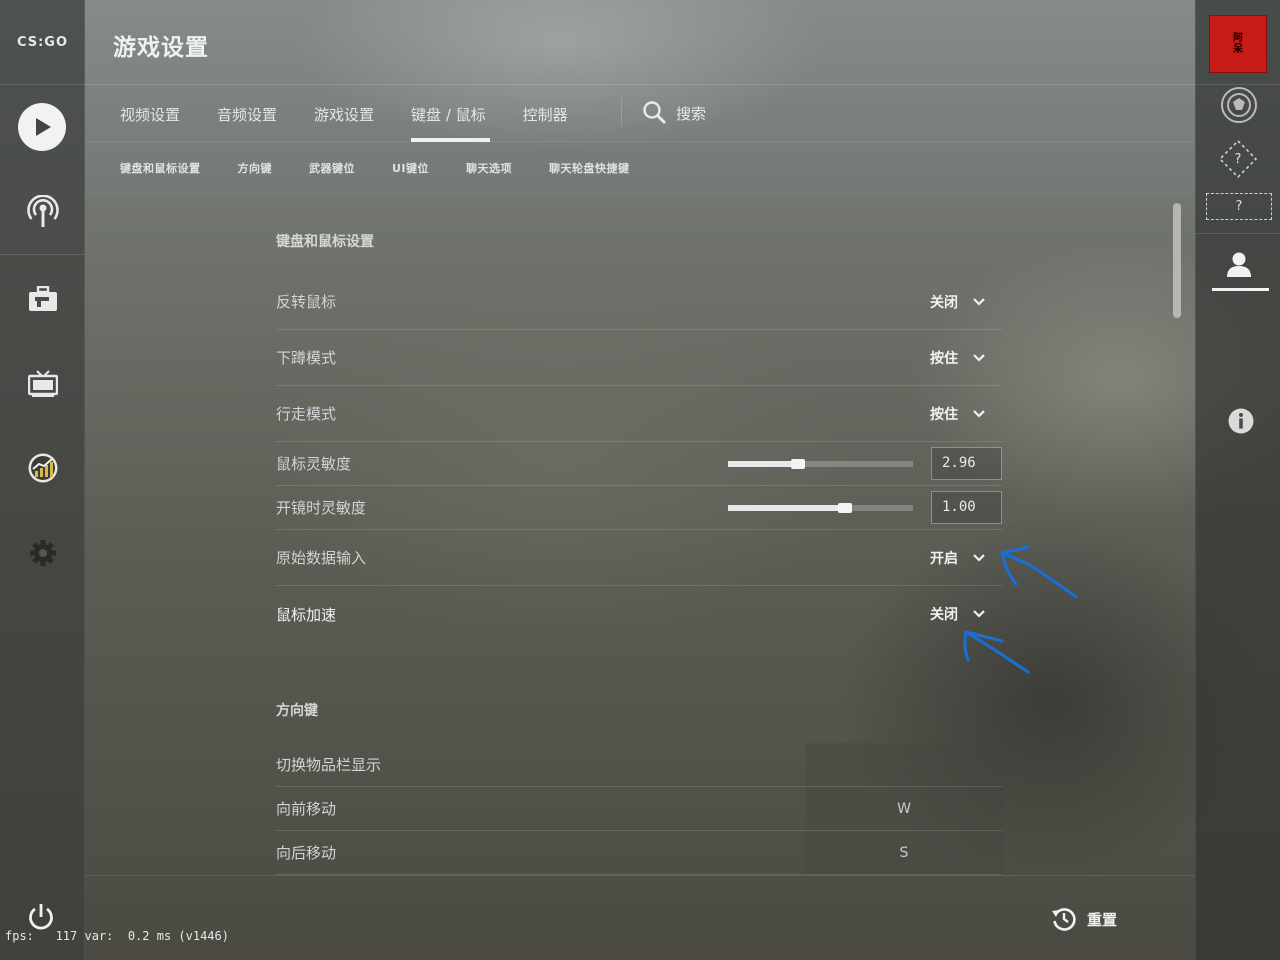  I want to click on raw-input-dropdown: 开启, so click(958, 557).